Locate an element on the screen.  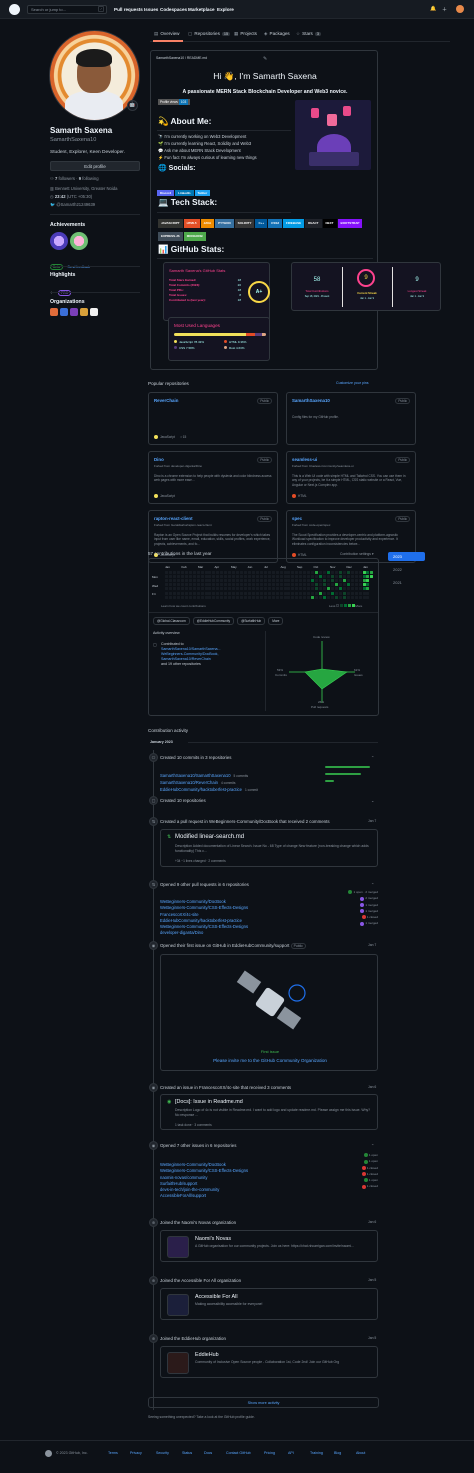
repo-name: spec is located at coordinates (297, 518).